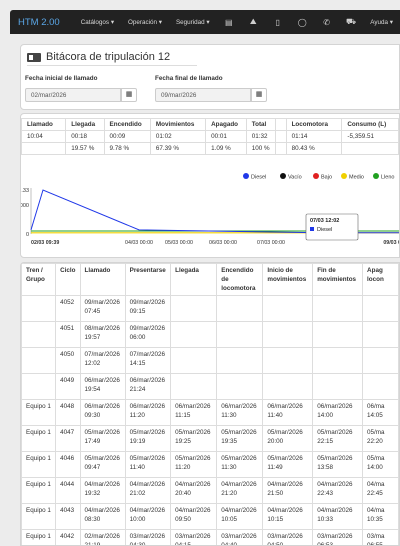  What do you see at coordinates (73, 95) in the screenshot?
I see `start-date-input: 02/mar/2026` at bounding box center [73, 95].